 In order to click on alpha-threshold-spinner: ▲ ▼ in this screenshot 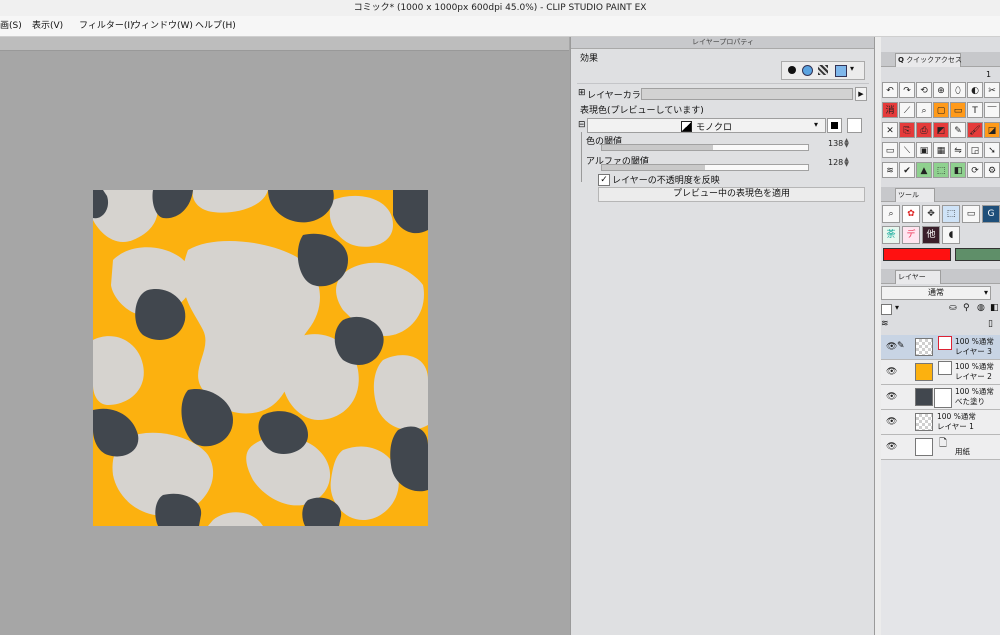, I will do `click(846, 162)`.